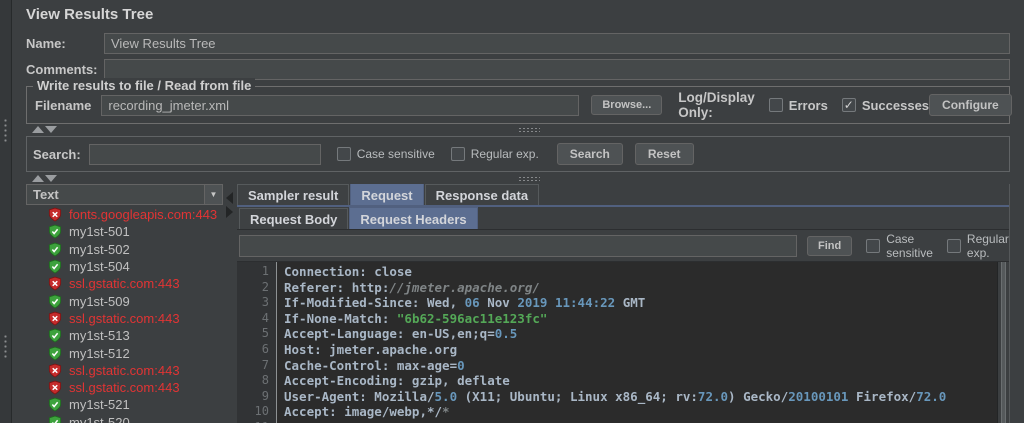 This screenshot has width=1024, height=423. I want to click on errors-checkbox-group: Errors, so click(798, 105).